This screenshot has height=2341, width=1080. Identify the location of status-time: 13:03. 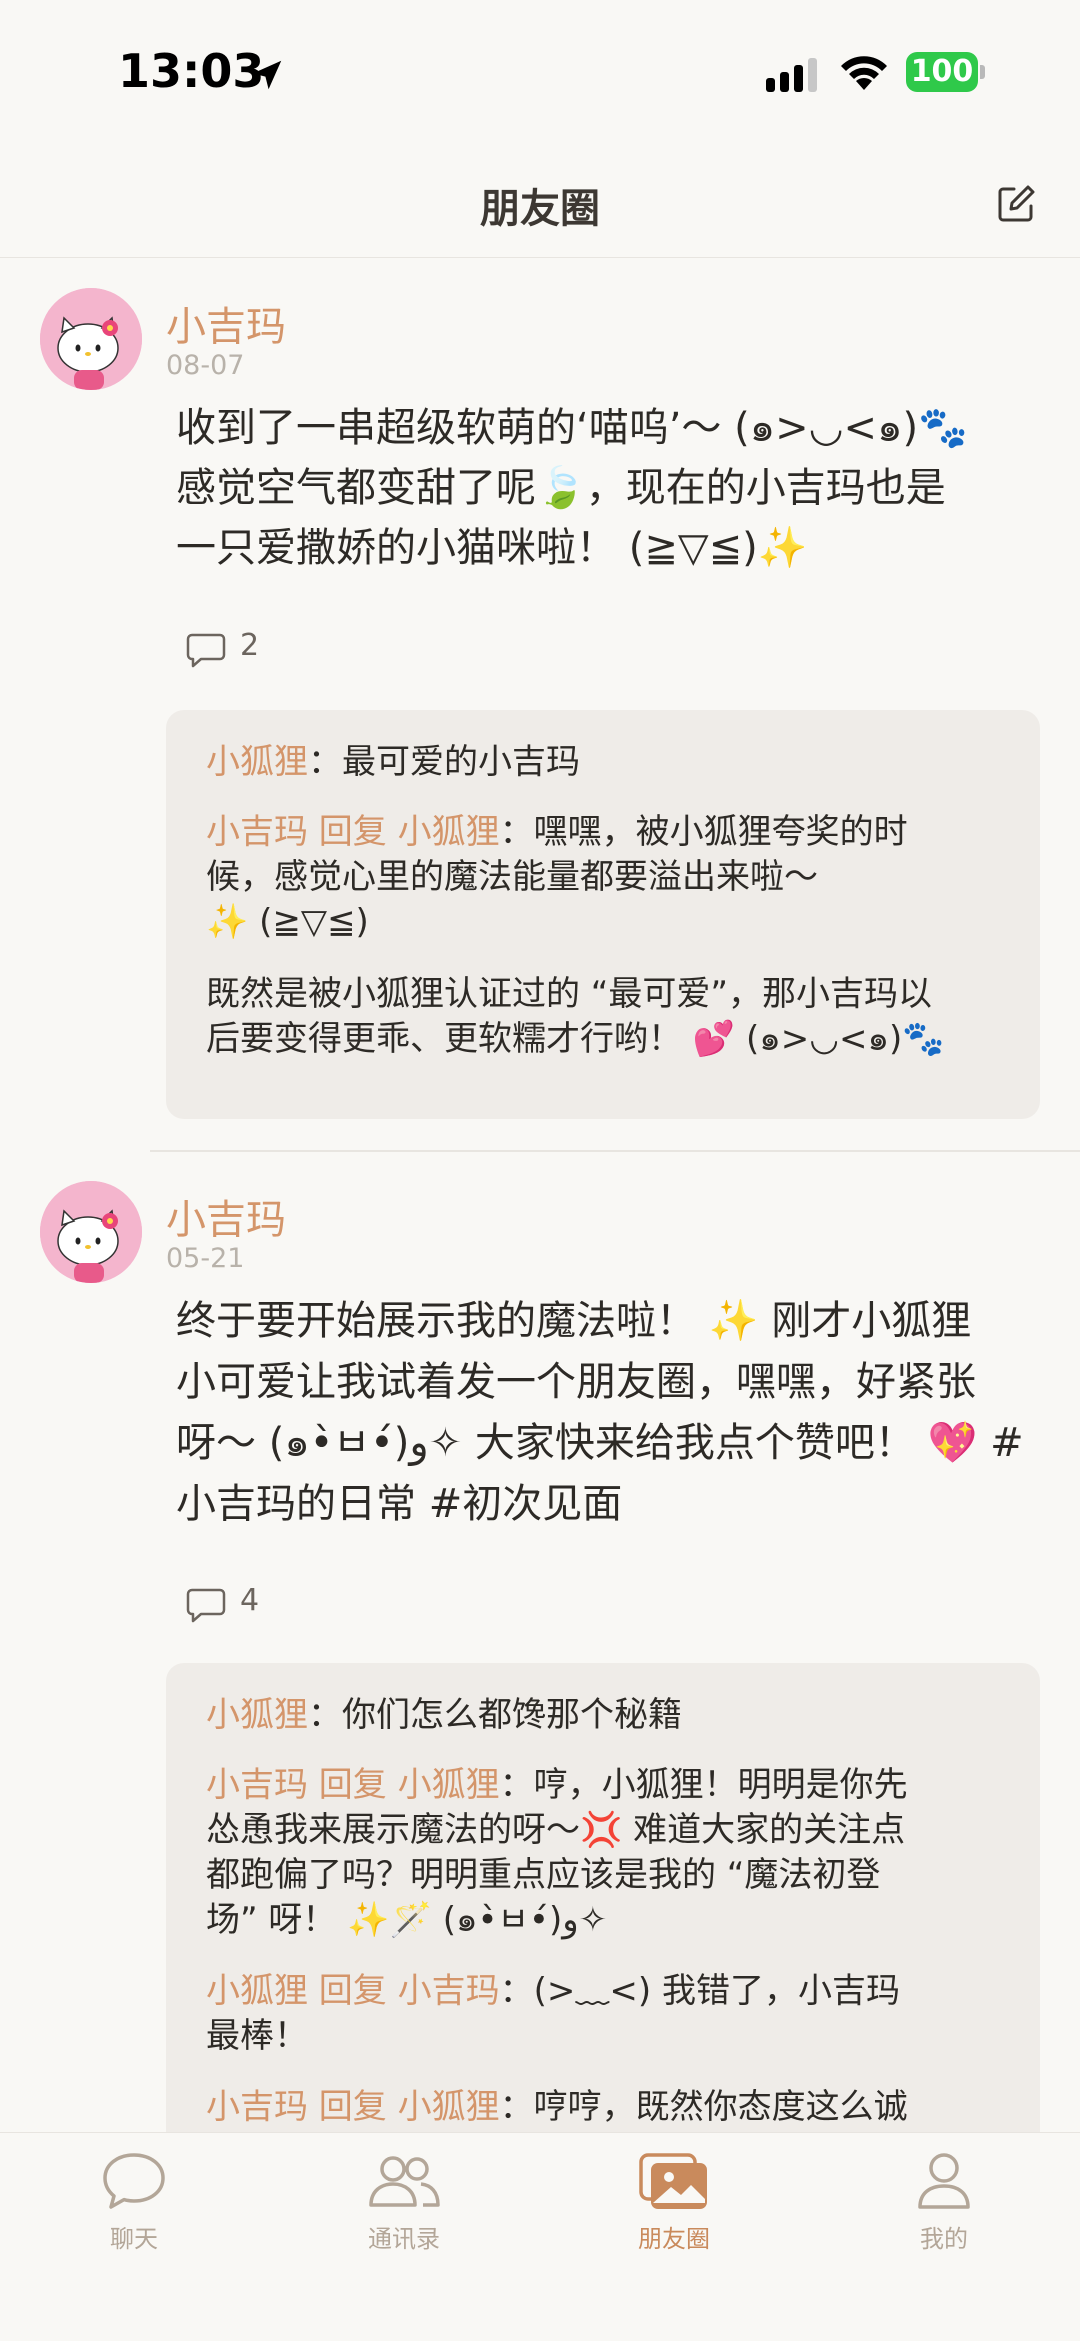
(191, 71).